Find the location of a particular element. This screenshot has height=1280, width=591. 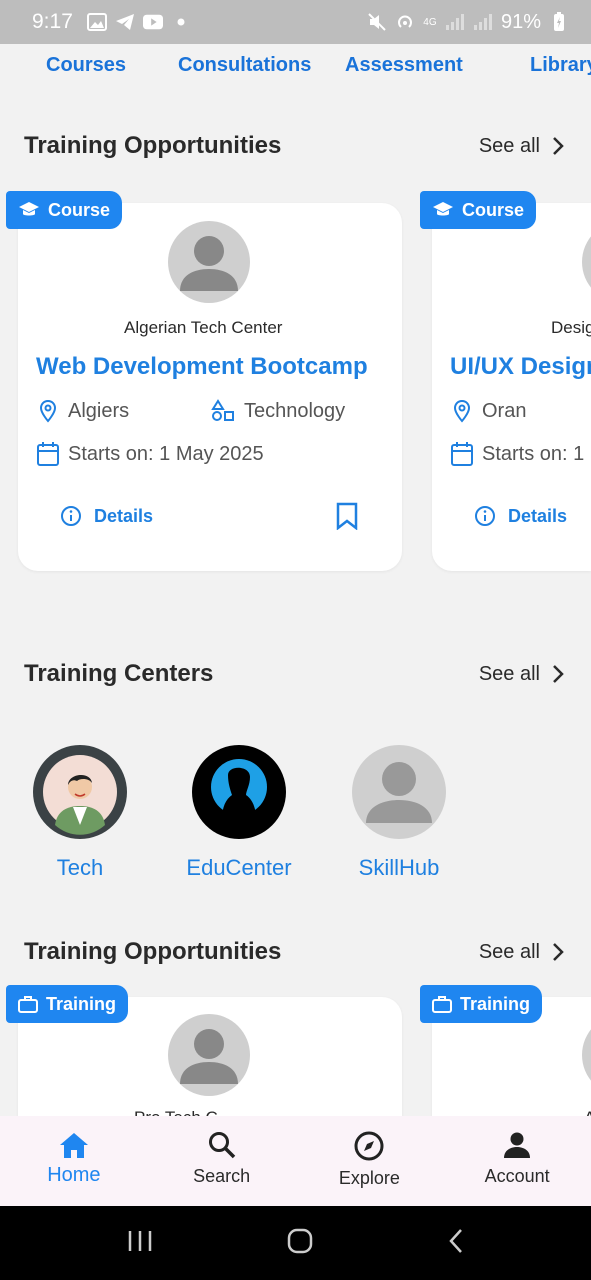

course-title: UI/UX Design is located at coordinates (520, 367).